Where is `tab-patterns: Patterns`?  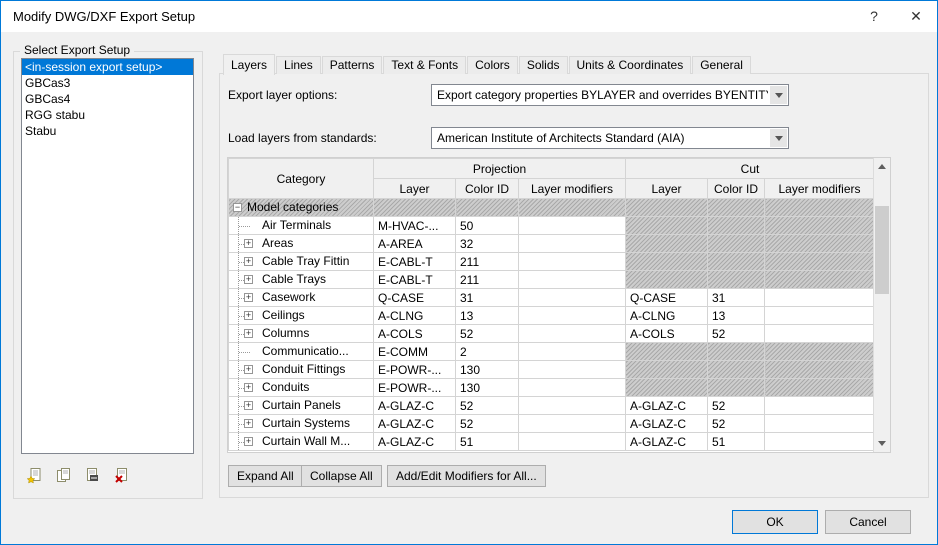 tab-patterns: Patterns is located at coordinates (352, 65).